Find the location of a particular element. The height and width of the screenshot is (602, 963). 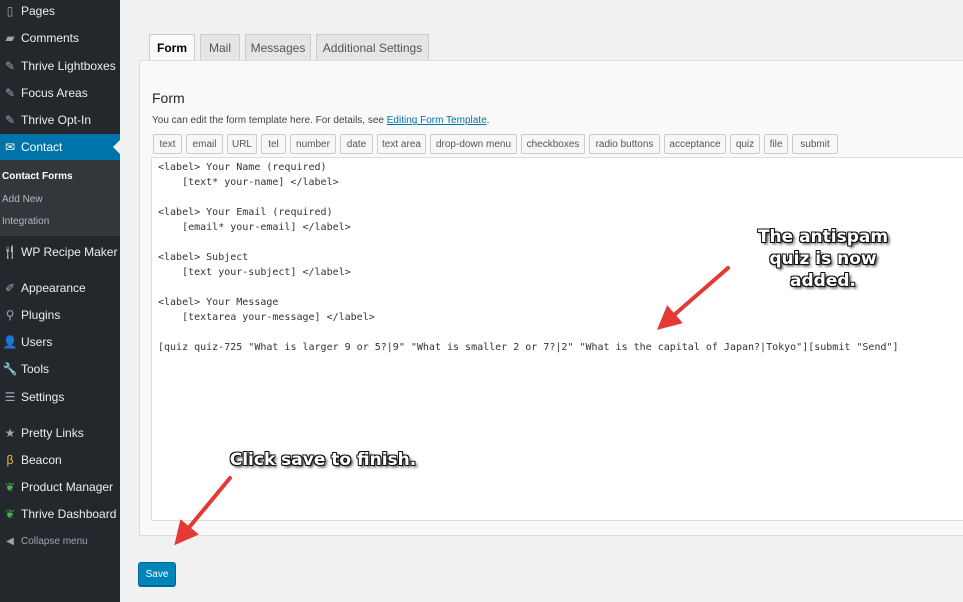

comments-icon: ▰ is located at coordinates (10, 38).